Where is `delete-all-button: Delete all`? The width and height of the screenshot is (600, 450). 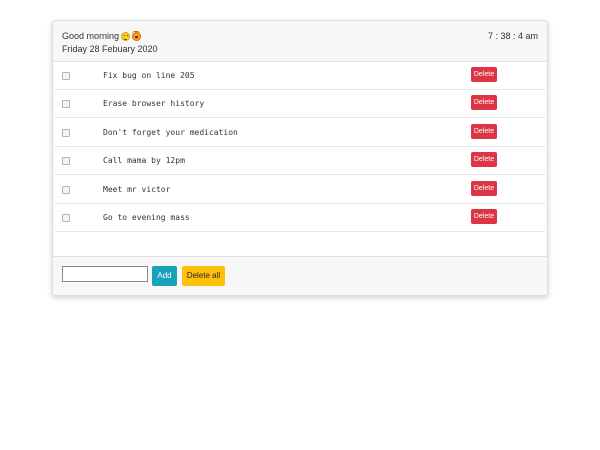 delete-all-button: Delete all is located at coordinates (203, 276).